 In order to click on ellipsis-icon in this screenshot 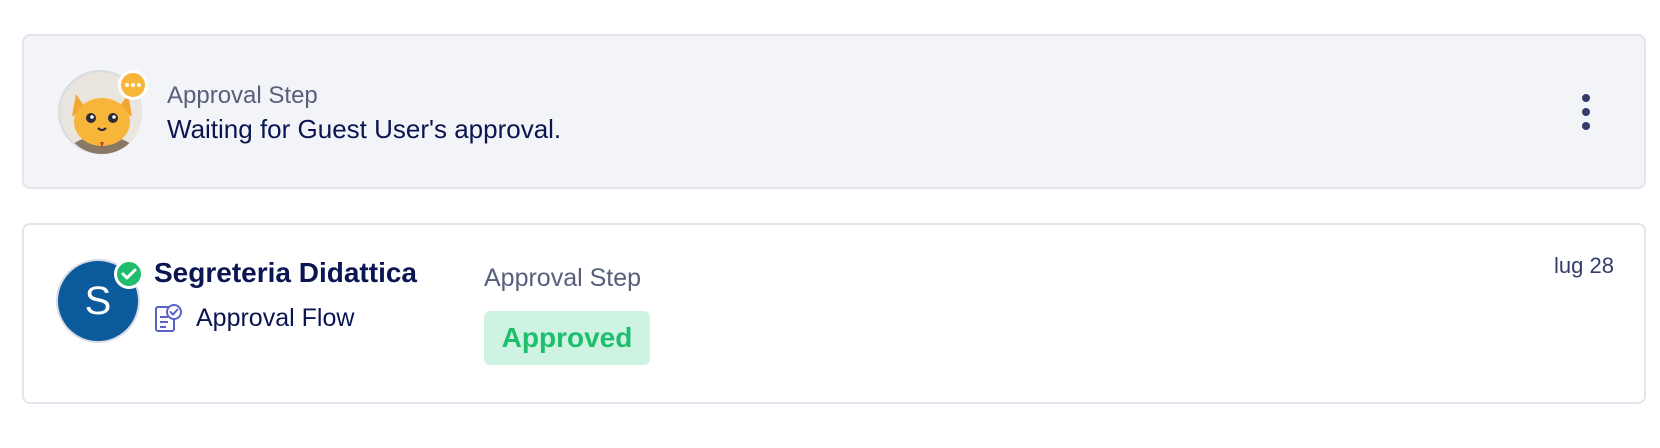, I will do `click(133, 85)`.